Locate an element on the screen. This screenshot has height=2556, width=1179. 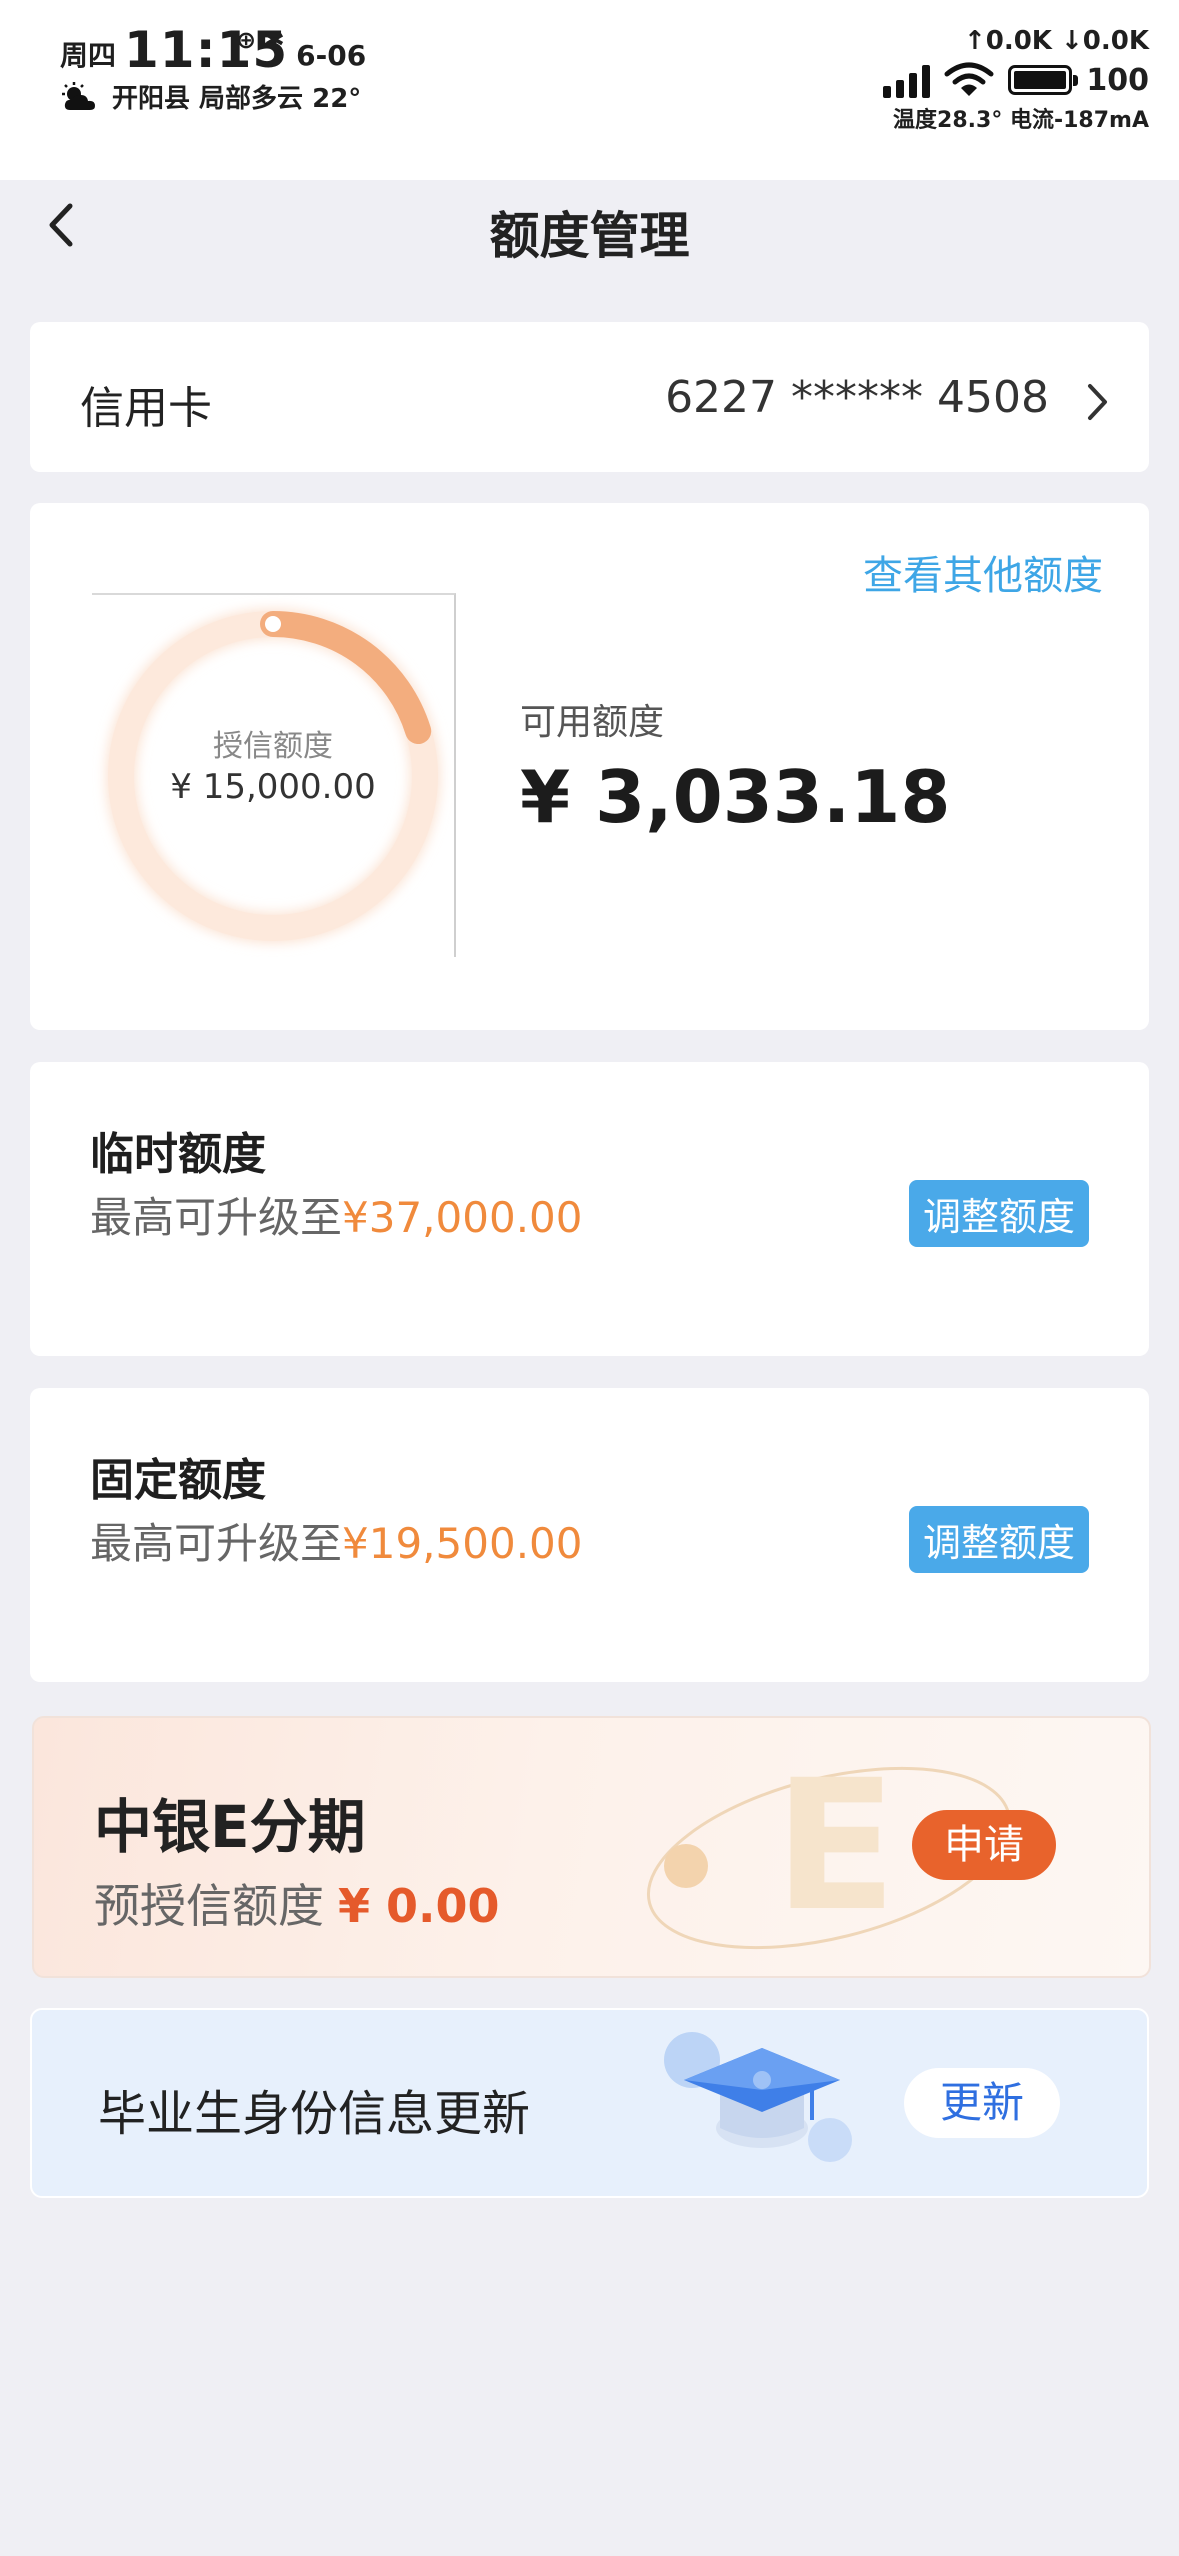
credit-ring: 授信额度 ¥ 15,000.00 is located at coordinates (274, 775).